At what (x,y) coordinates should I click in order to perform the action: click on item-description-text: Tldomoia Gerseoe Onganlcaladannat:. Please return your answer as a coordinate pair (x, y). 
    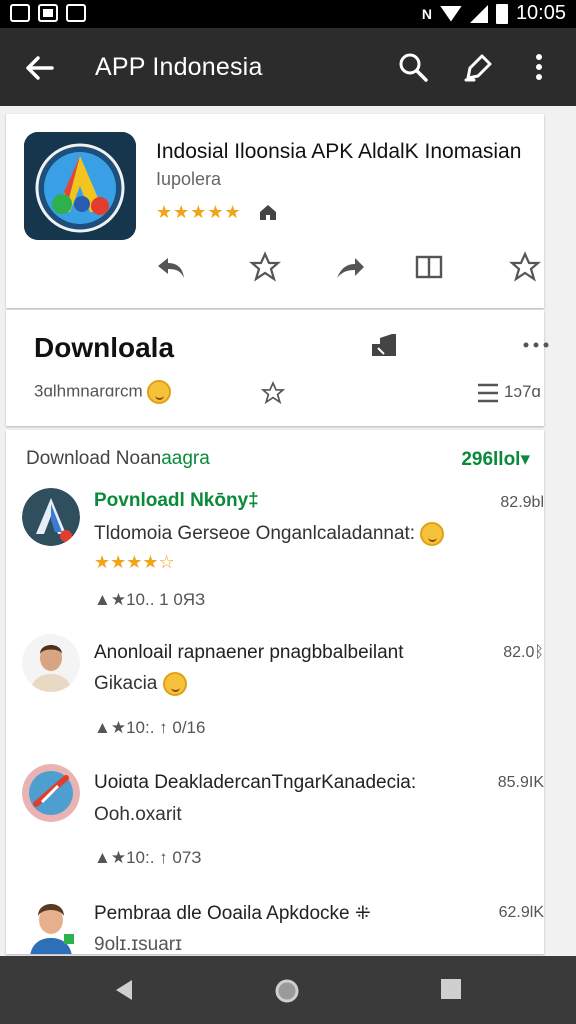
    Looking at the image, I should click on (255, 534).